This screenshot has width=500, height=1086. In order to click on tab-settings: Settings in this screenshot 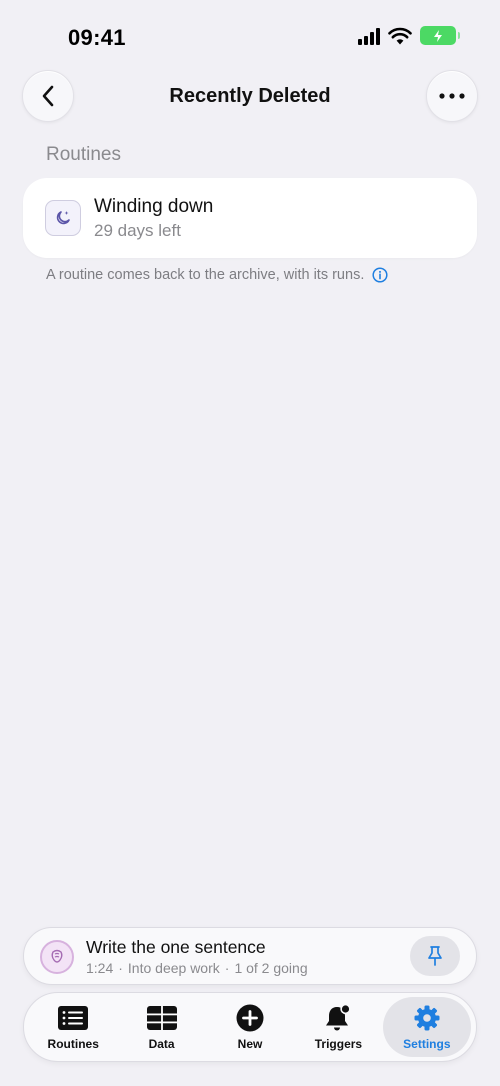, I will do `click(427, 1027)`.